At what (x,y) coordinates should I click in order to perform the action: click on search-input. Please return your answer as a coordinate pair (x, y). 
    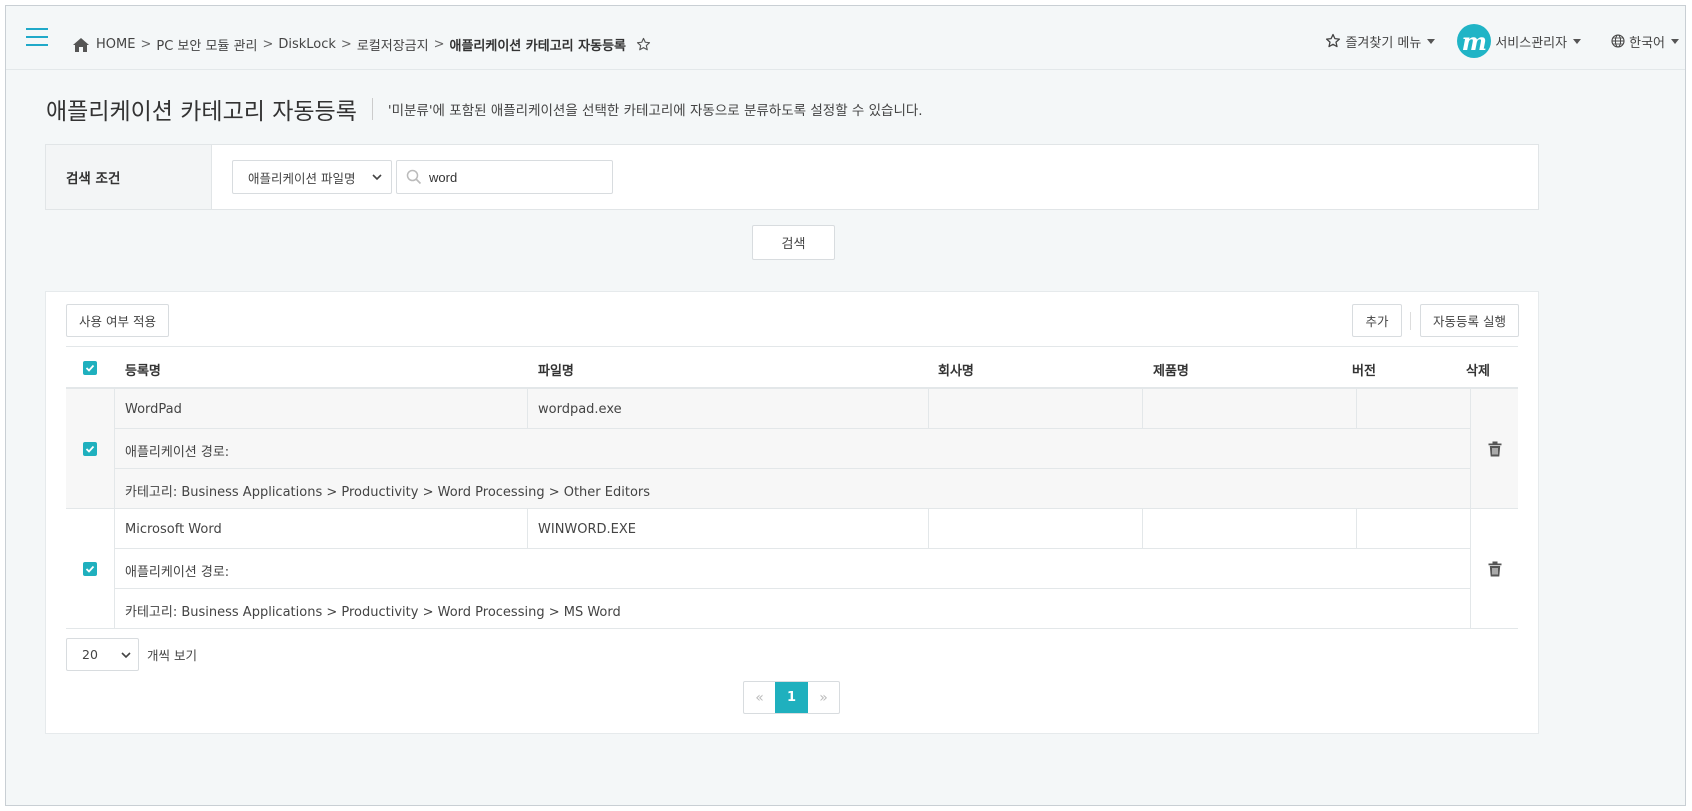
    Looking at the image, I should click on (519, 177).